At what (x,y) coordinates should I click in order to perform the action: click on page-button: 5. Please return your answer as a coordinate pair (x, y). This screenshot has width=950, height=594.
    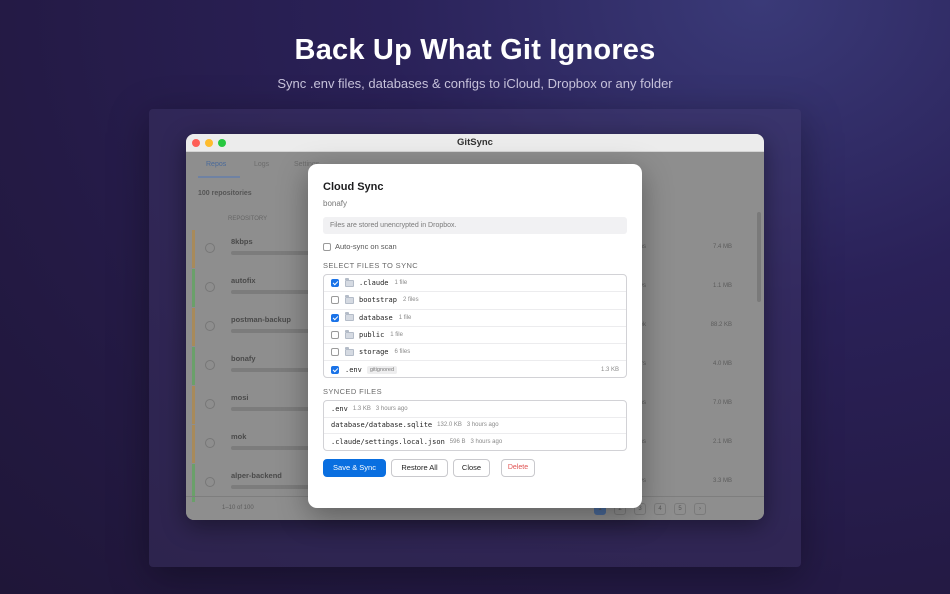
    Looking at the image, I should click on (680, 509).